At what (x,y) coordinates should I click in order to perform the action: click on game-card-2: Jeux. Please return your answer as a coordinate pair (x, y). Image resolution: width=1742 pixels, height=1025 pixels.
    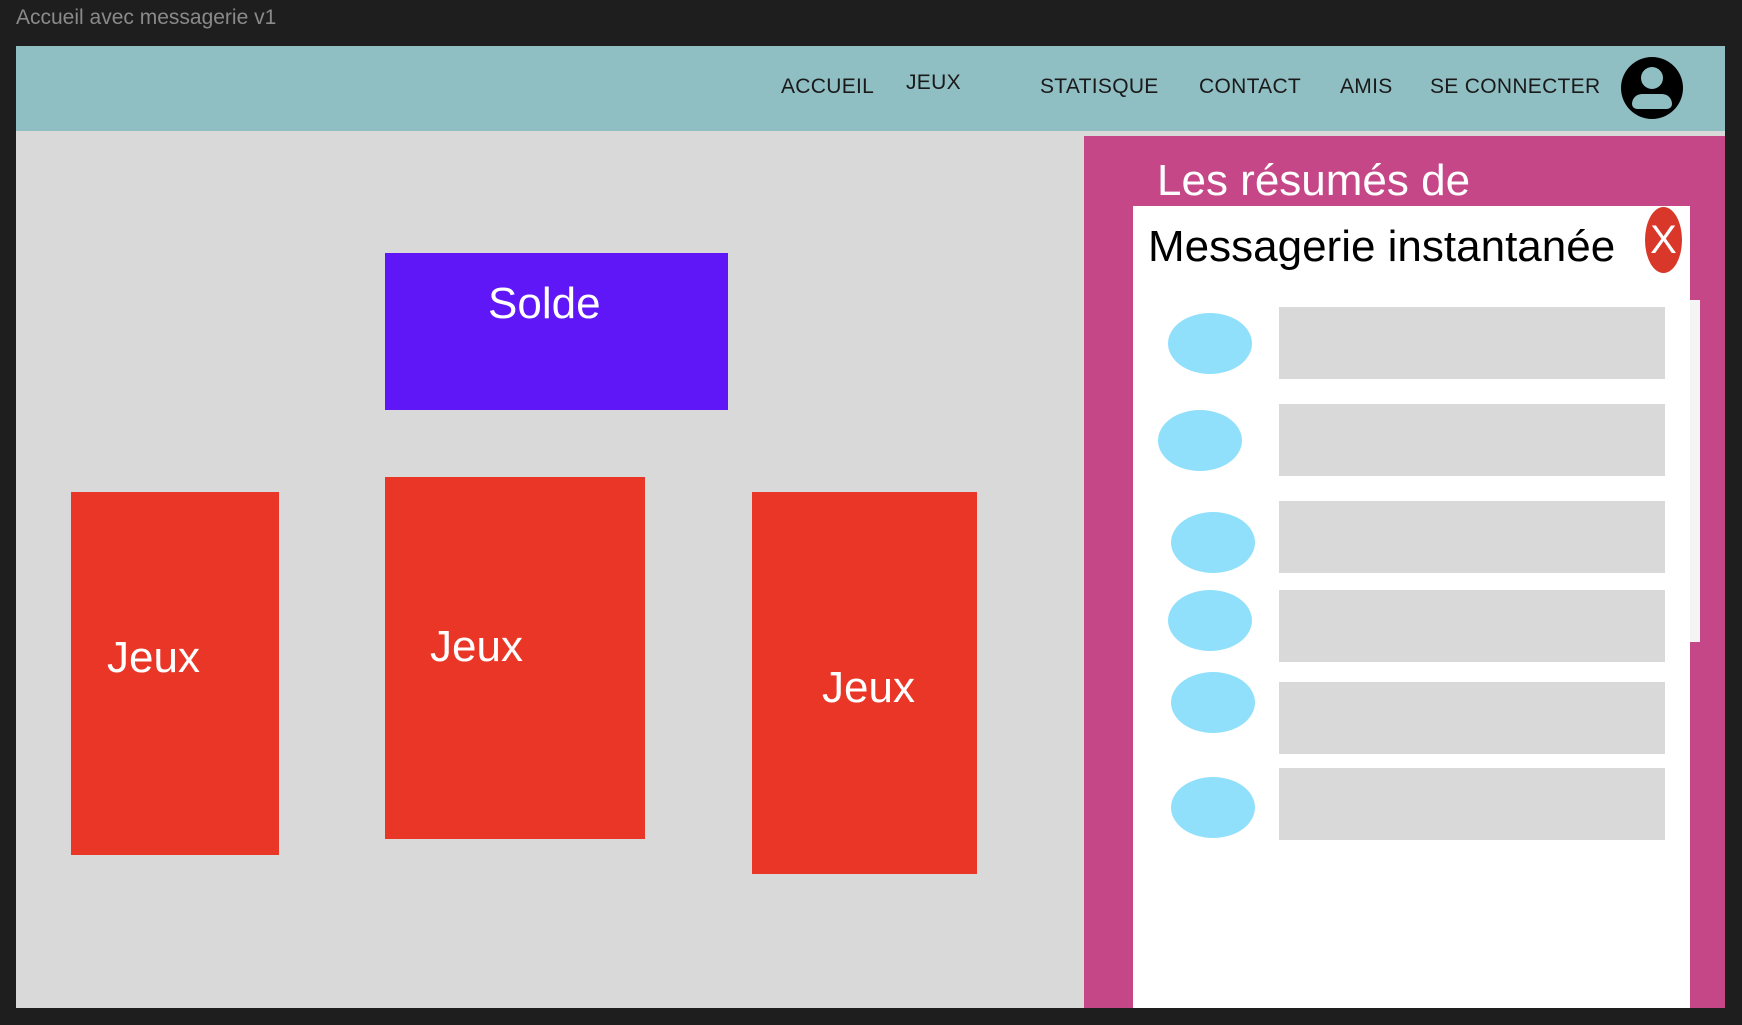
    Looking at the image, I should click on (515, 658).